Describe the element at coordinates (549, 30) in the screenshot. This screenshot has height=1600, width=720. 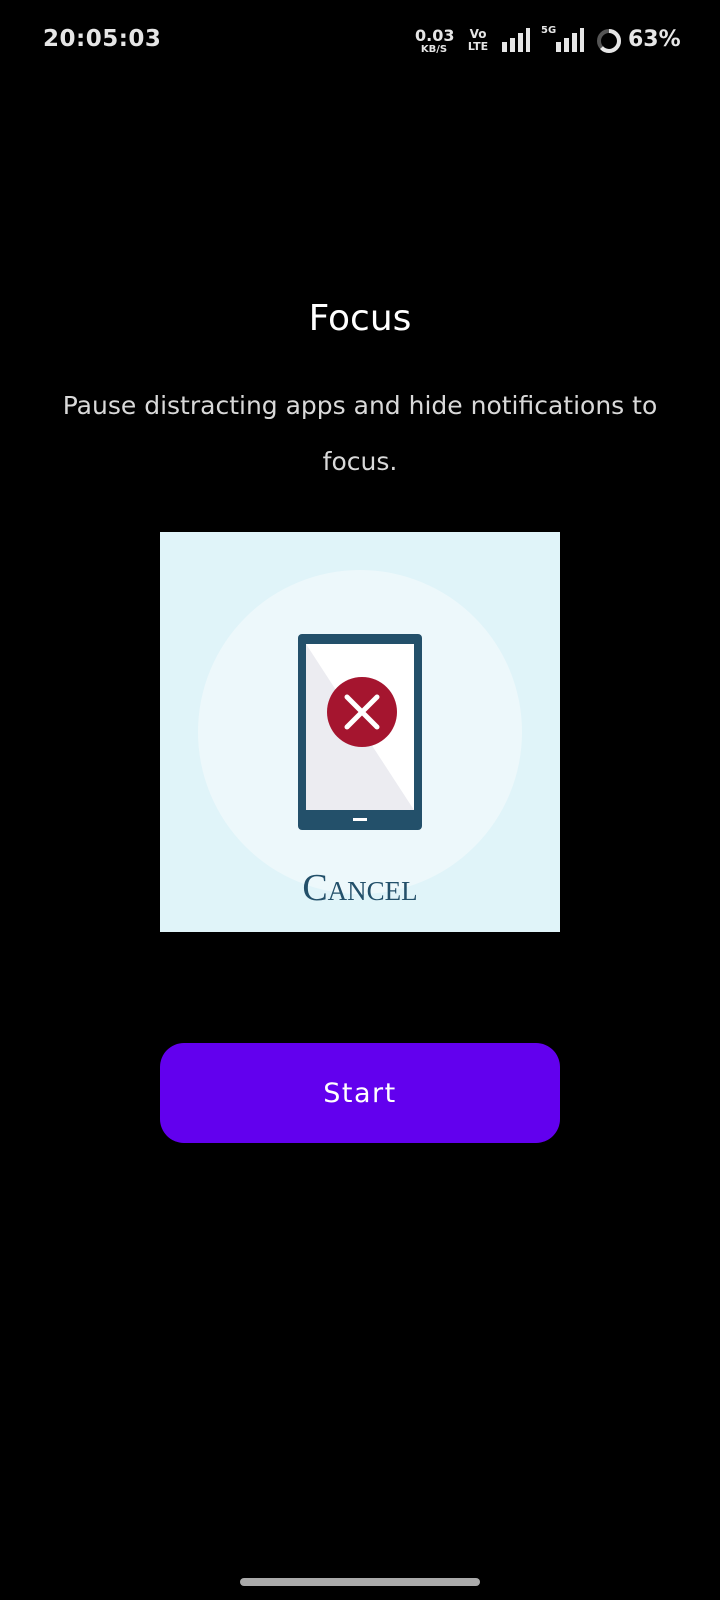
I see `network-type-label: 5G` at that location.